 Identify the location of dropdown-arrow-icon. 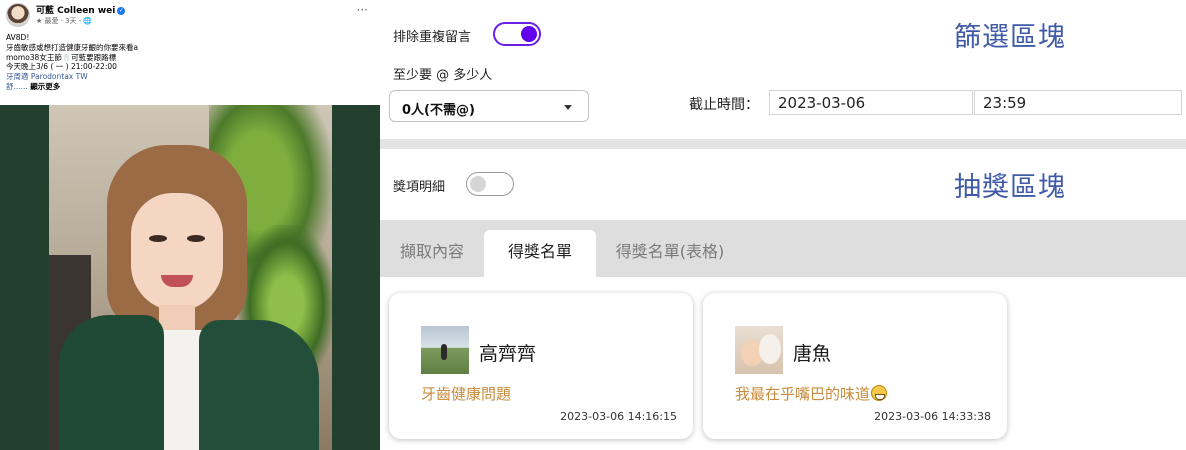
(568, 107).